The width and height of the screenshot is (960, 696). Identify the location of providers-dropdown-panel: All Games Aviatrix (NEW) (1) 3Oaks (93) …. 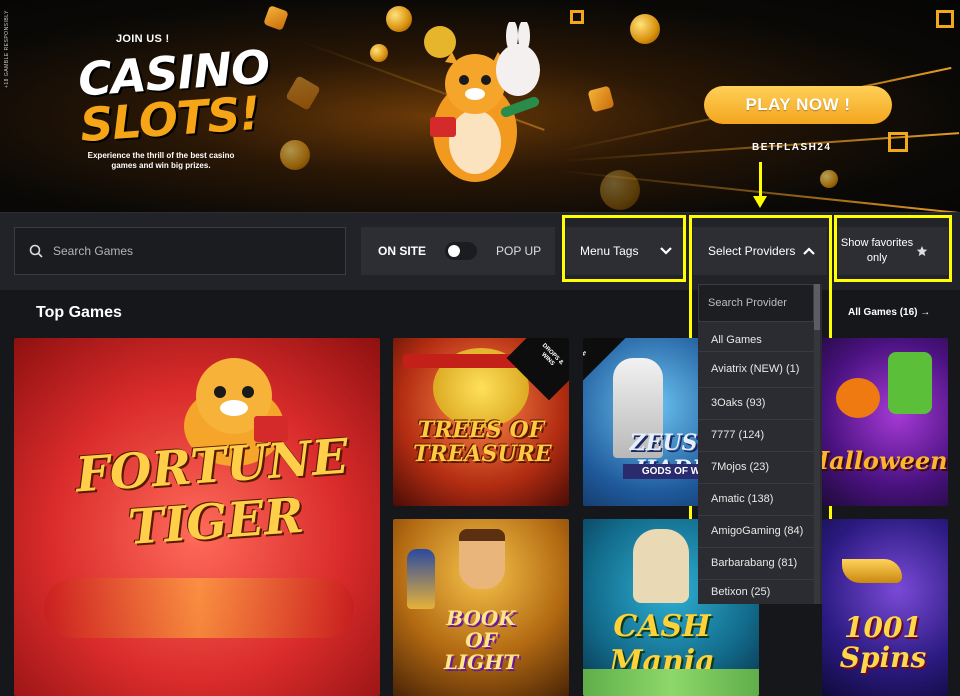
(760, 444).